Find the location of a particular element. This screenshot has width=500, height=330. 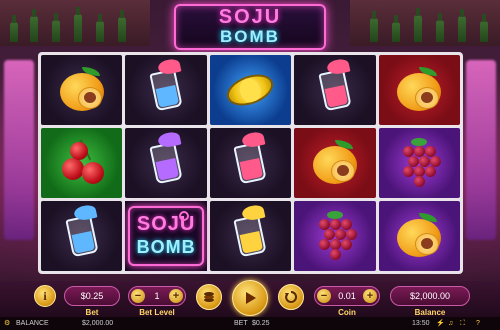

coins-button is located at coordinates (209, 297).